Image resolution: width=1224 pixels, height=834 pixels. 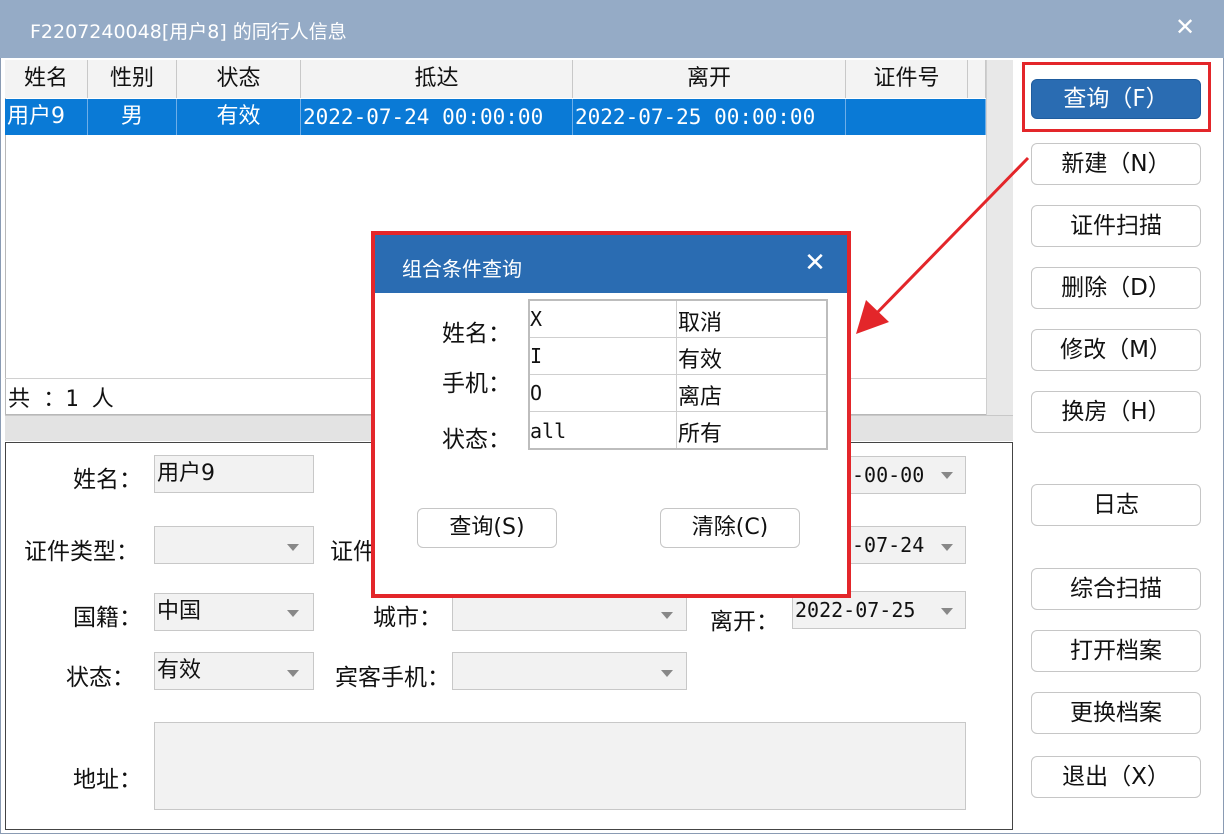 What do you see at coordinates (476, 384) in the screenshot?
I see `dialog-phone-label: 手机：` at bounding box center [476, 384].